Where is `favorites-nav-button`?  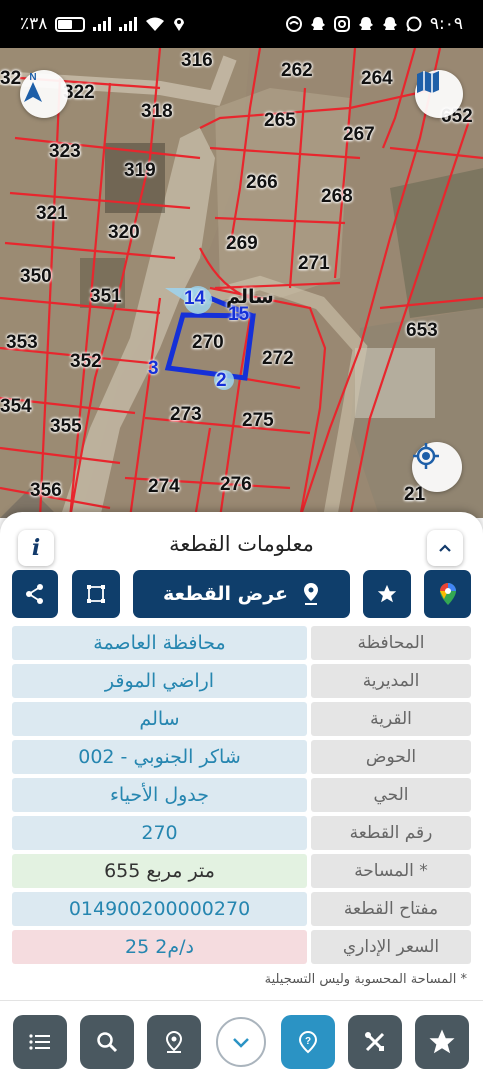
favorites-nav-button is located at coordinates (442, 1042).